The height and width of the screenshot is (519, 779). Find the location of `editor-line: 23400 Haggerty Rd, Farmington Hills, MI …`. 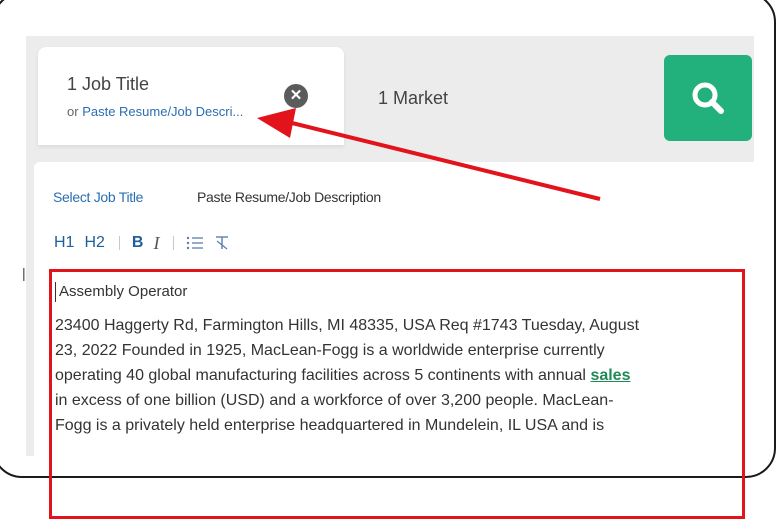

editor-line: 23400 Haggerty Rd, Farmington Hills, MI … is located at coordinates (347, 325).